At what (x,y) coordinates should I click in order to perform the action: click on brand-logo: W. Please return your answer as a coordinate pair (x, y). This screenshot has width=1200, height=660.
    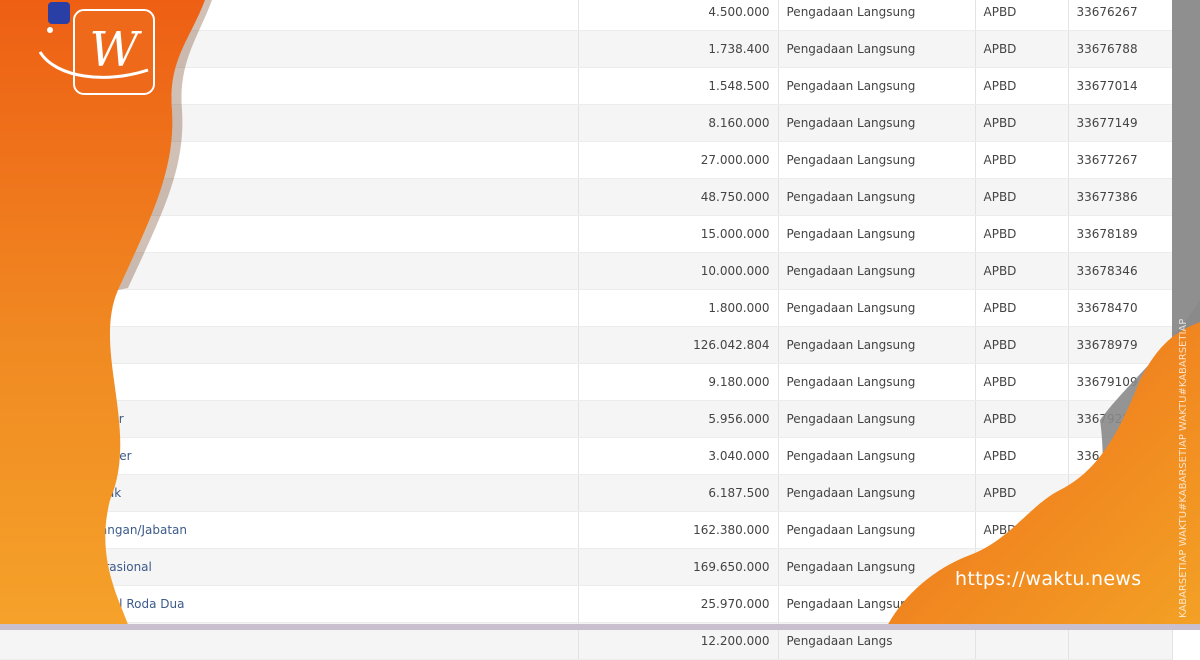
    Looking at the image, I should click on (101, 48).